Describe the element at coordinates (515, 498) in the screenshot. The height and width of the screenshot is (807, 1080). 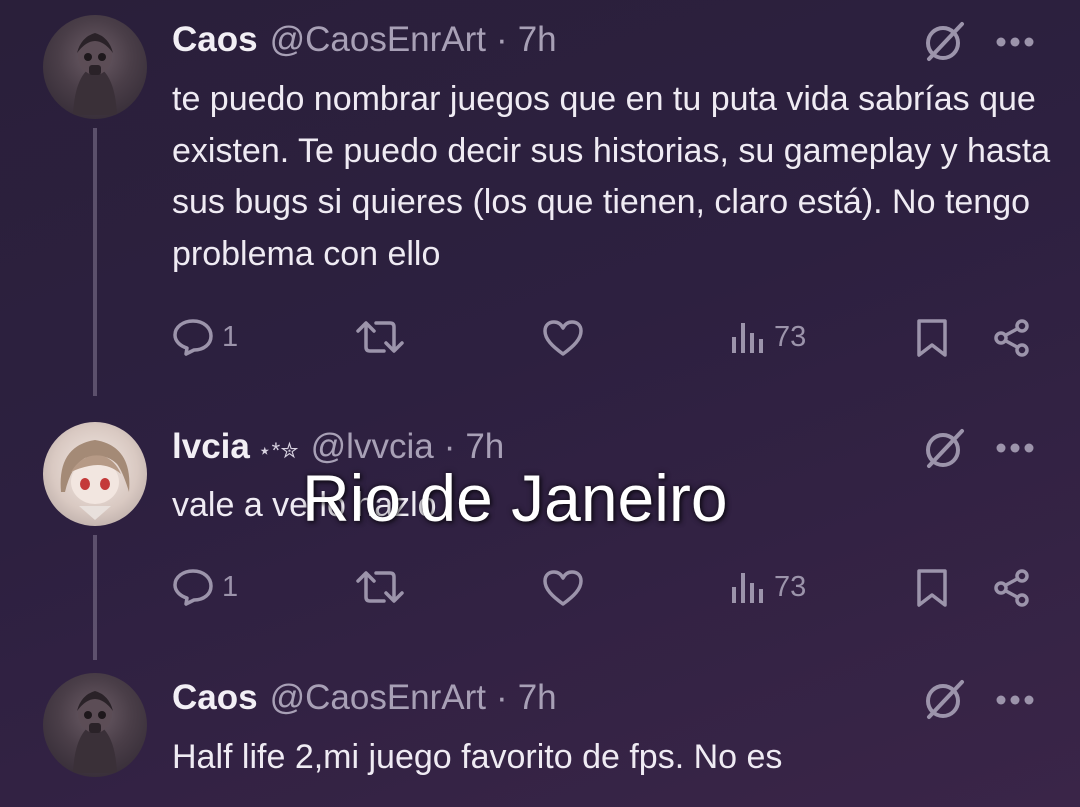
I see `overlay-caption: Rio de Janeiro` at that location.